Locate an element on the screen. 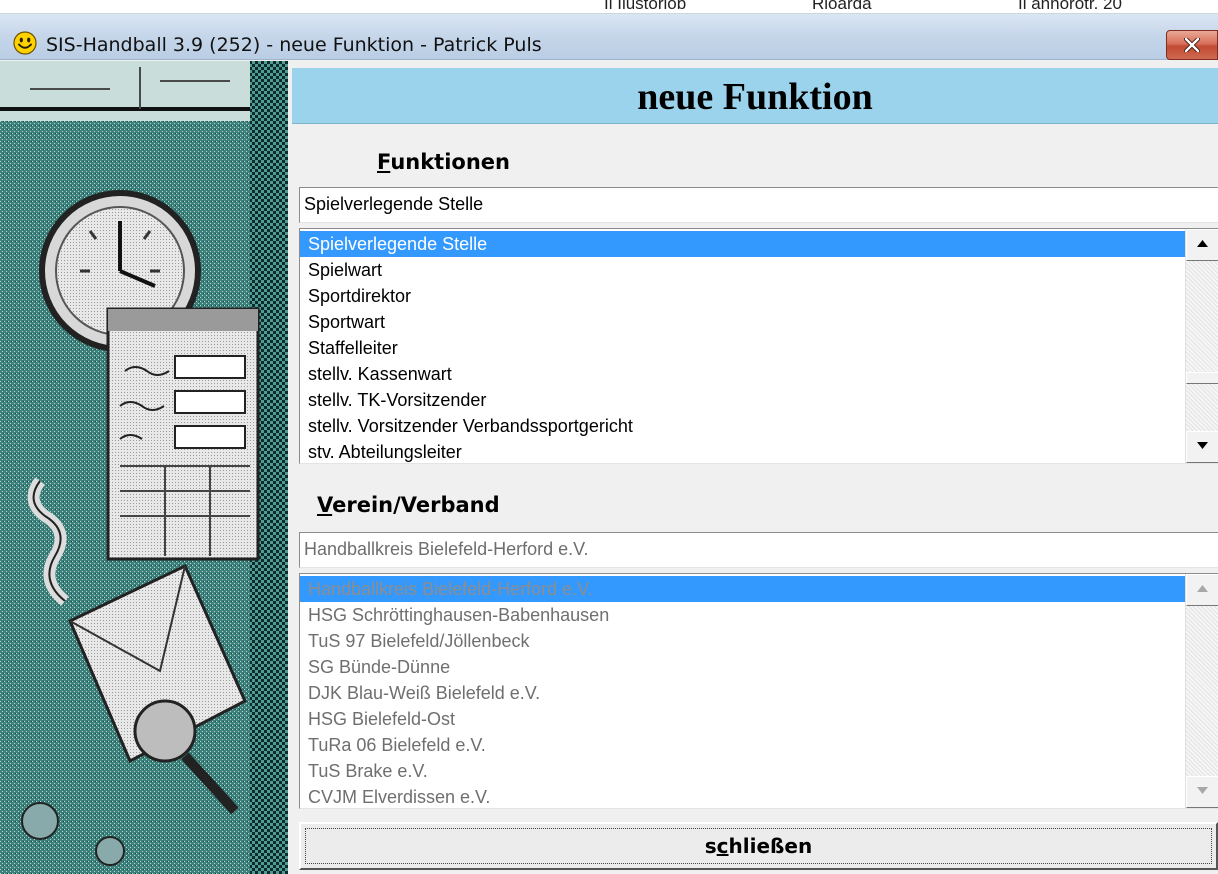 The width and height of the screenshot is (1218, 874). funktionen-scrollbar is located at coordinates (1201, 346).